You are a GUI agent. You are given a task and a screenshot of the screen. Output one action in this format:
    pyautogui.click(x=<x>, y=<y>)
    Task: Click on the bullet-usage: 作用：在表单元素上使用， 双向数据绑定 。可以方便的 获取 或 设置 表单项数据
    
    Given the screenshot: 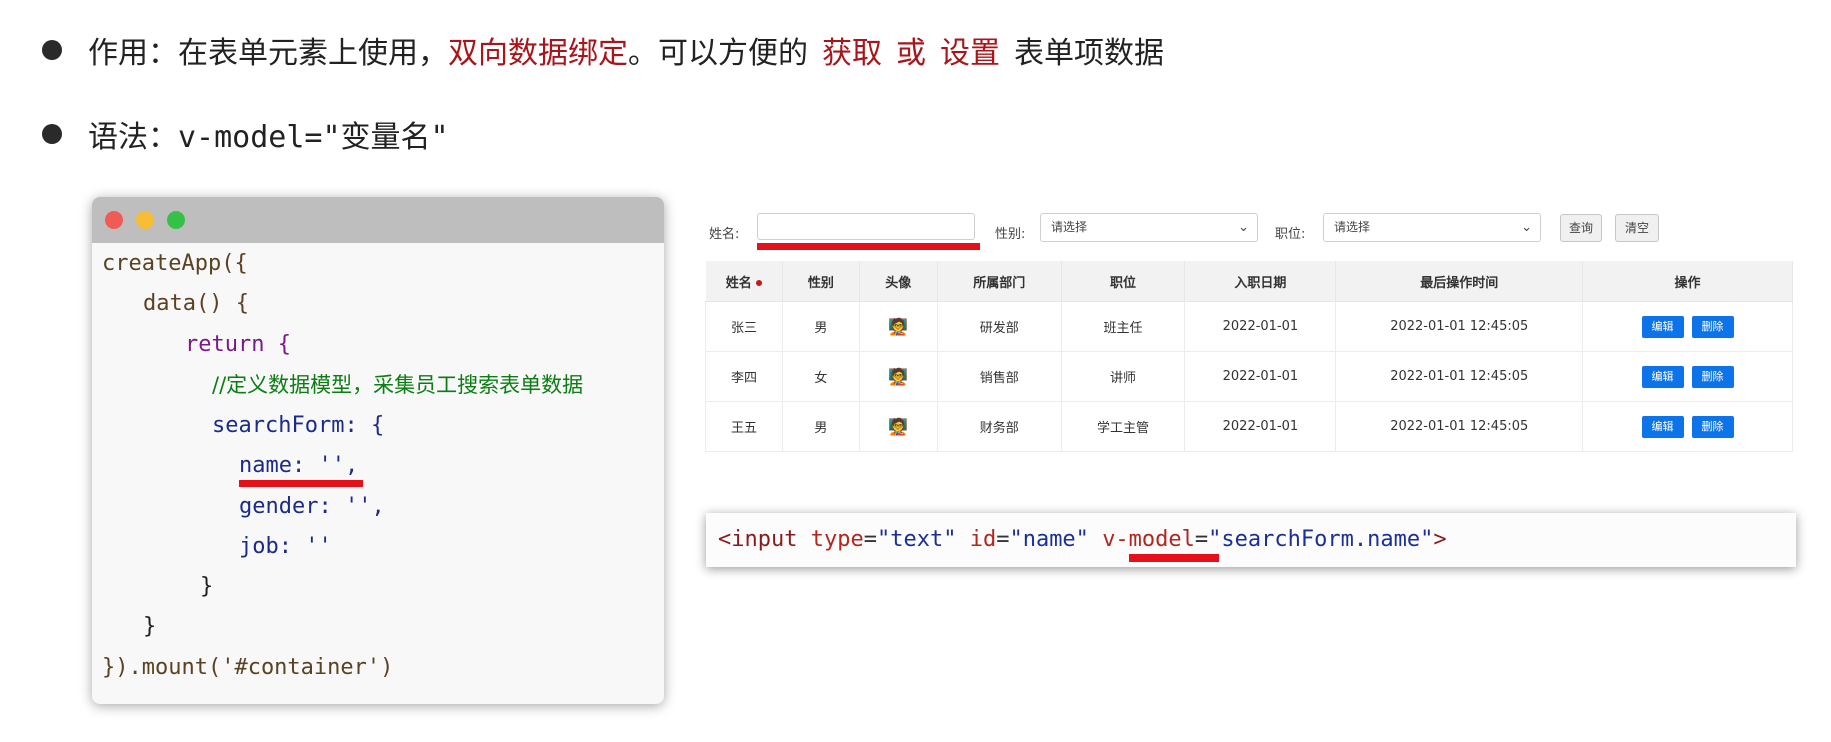 What is the action you would take?
    pyautogui.click(x=603, y=50)
    